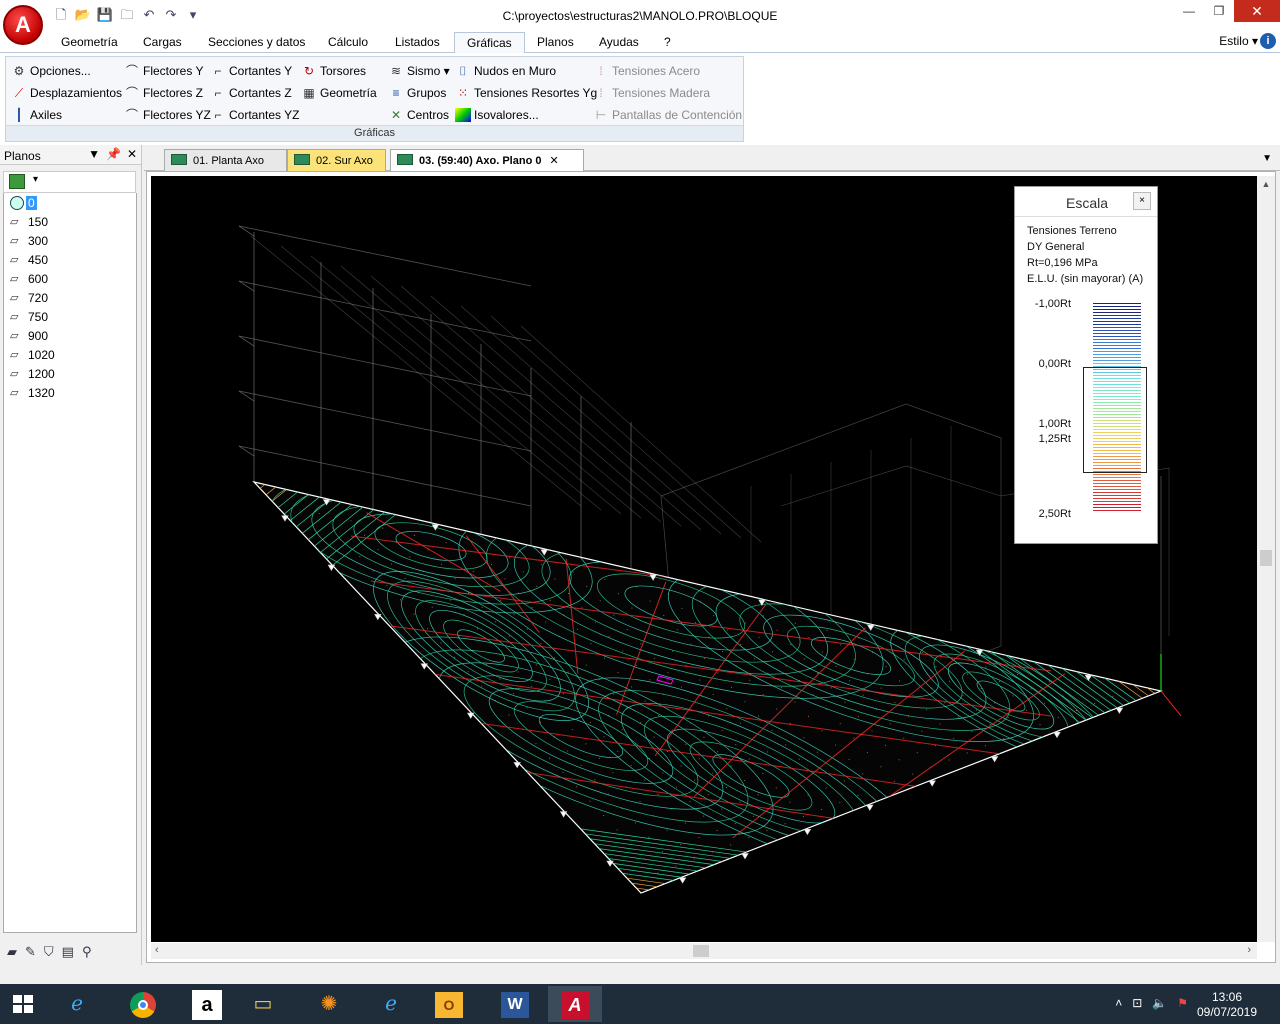 This screenshot has width=1280, height=1024. I want to click on isovalues-icon, so click(463, 115).